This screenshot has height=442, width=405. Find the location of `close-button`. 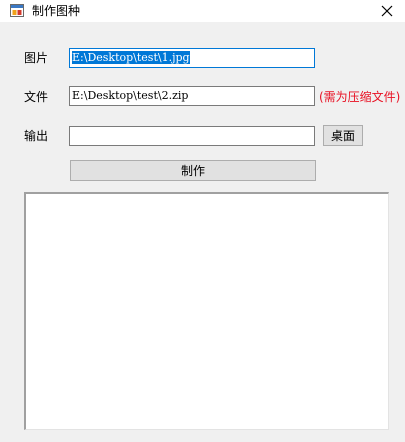

close-button is located at coordinates (387, 11).